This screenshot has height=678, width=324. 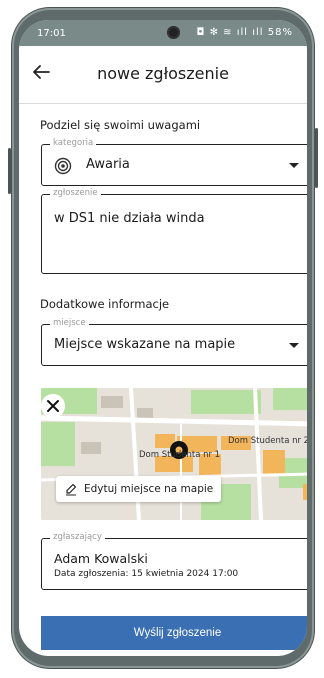 What do you see at coordinates (69, 323) in the screenshot?
I see `place-label: miejsce` at bounding box center [69, 323].